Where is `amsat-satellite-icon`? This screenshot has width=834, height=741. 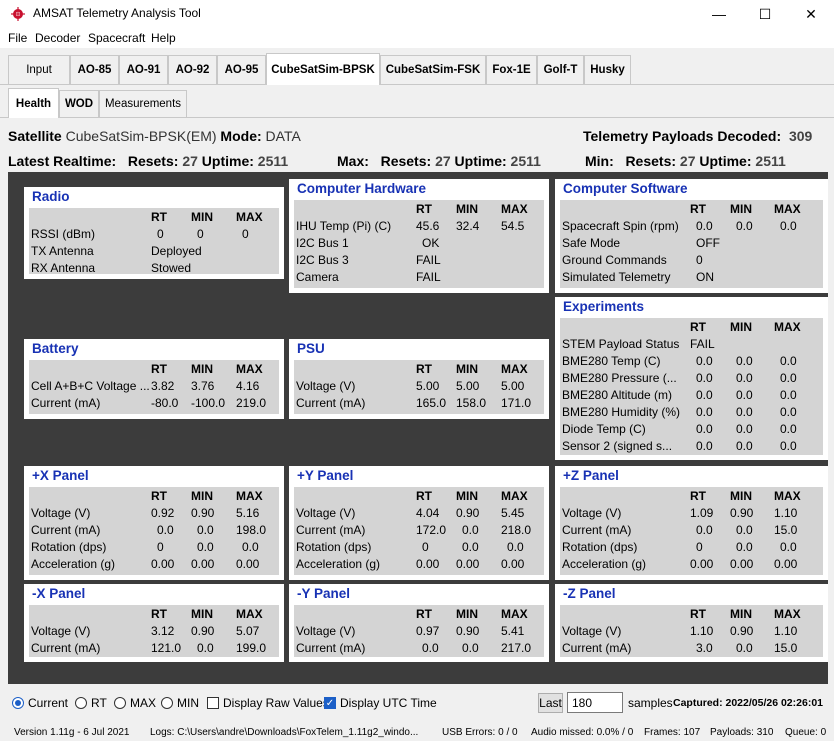 amsat-satellite-icon is located at coordinates (18, 14).